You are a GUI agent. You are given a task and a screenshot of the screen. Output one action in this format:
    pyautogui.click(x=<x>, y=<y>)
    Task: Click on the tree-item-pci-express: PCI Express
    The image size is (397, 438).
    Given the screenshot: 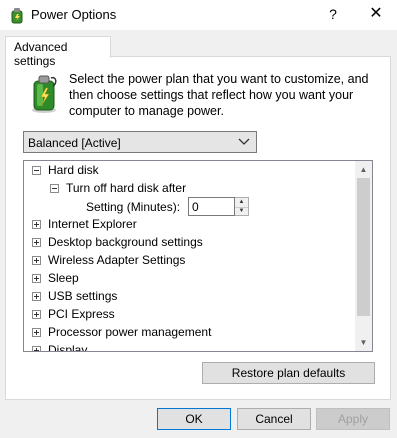 What is the action you would take?
    pyautogui.click(x=72, y=314)
    